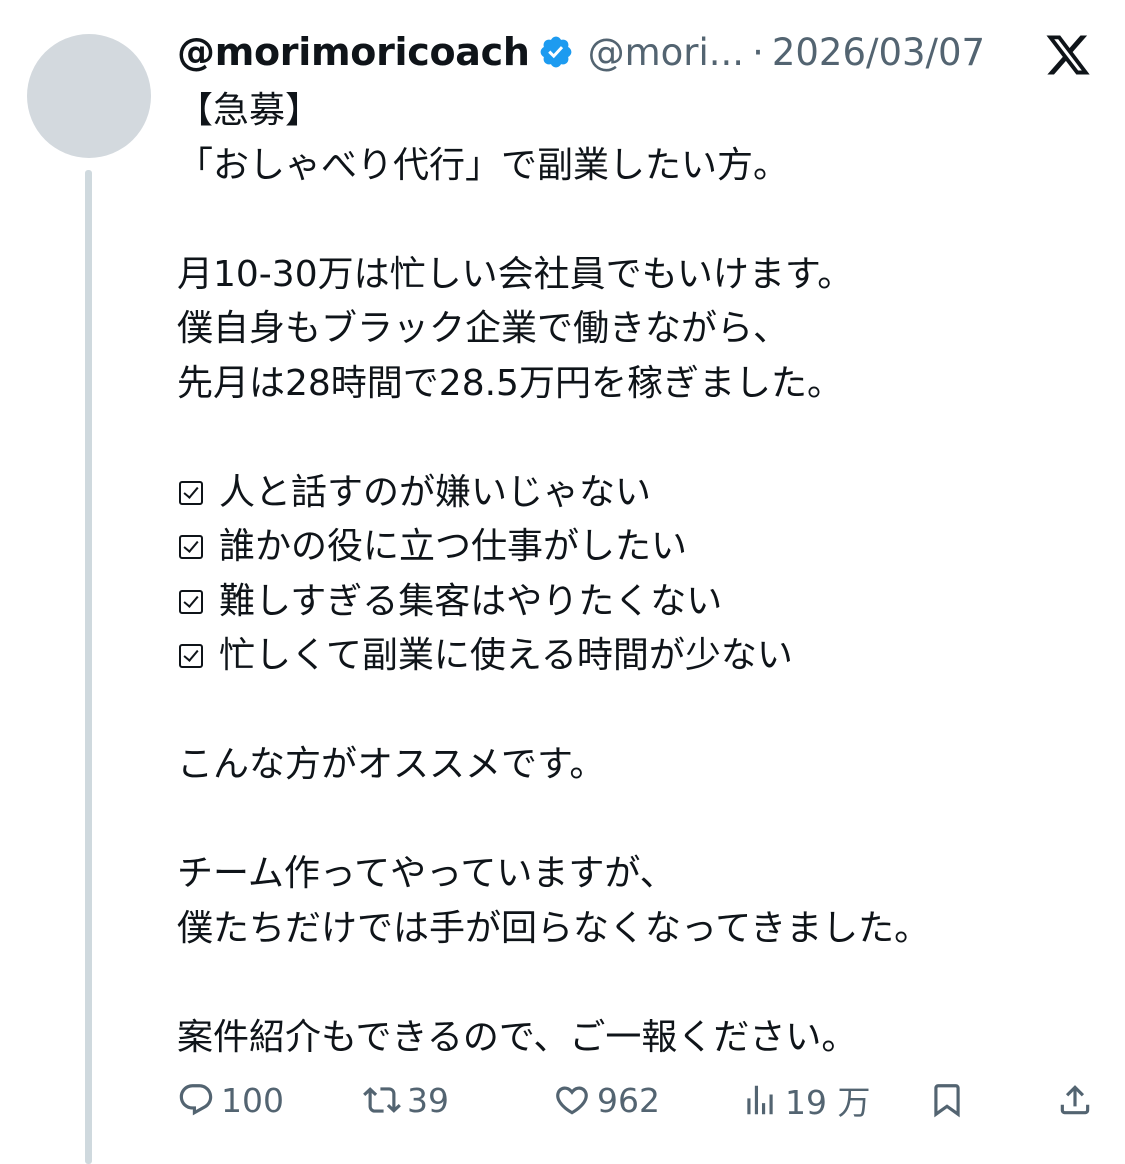 Image resolution: width=1125 pixels, height=1164 pixels. What do you see at coordinates (878, 52) in the screenshot?
I see `post-date: 2026/03/07` at bounding box center [878, 52].